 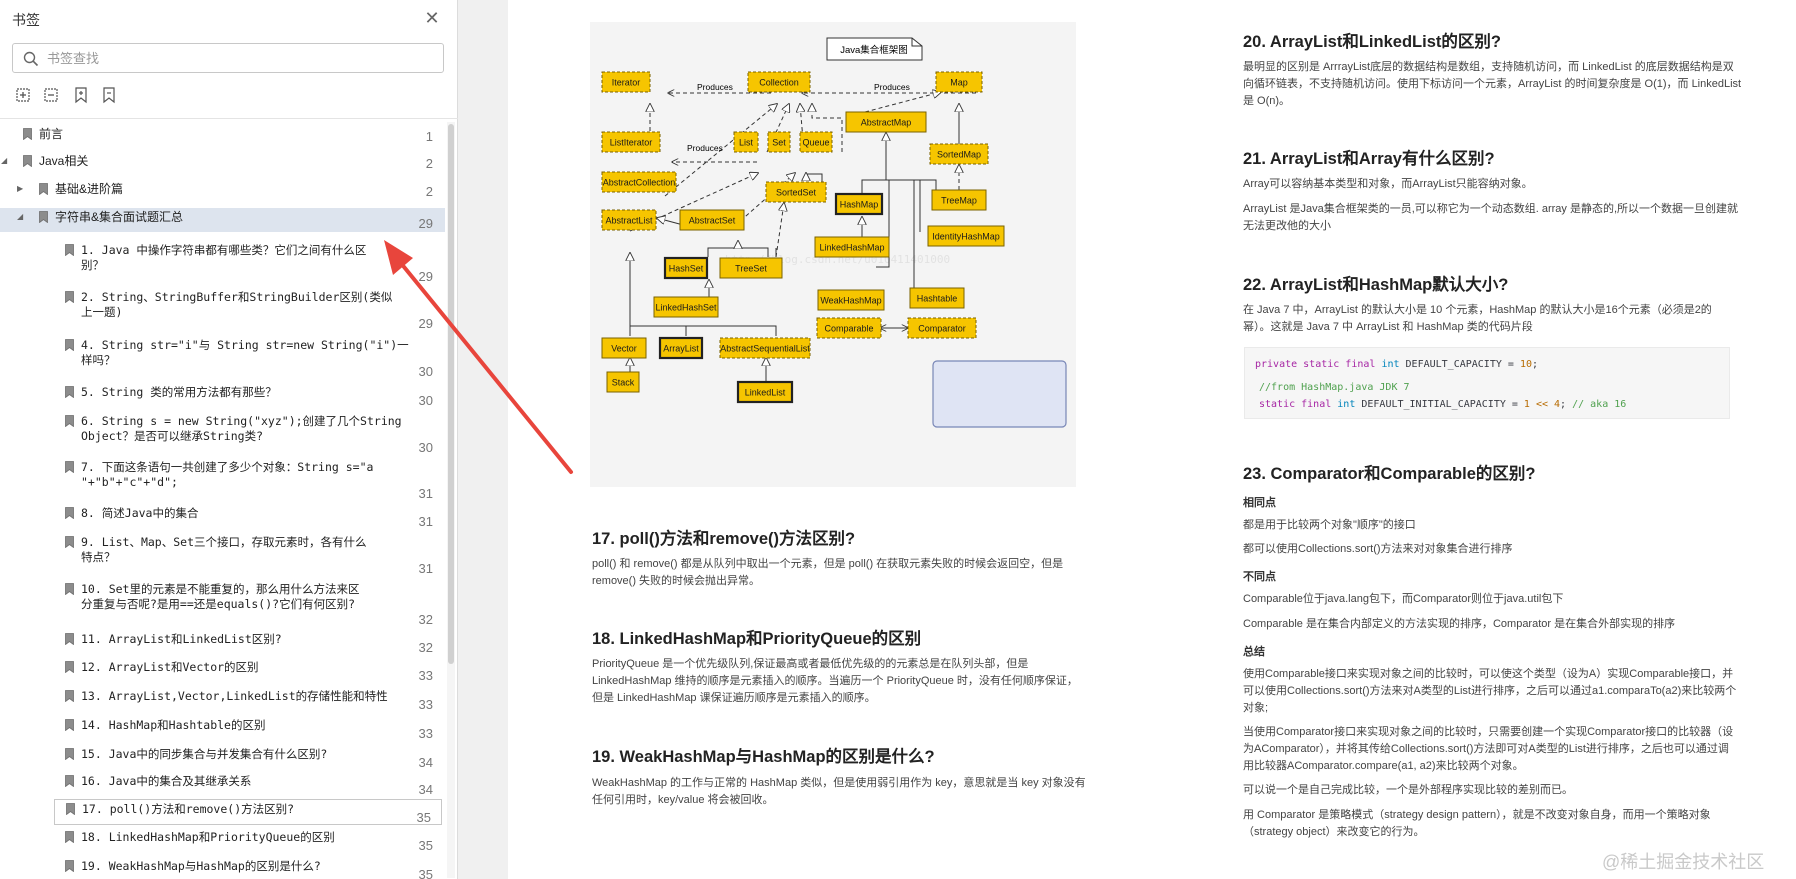 I want to click on bookmark-item: 14. HashMap和Hashtable的区别 33, so click(x=222, y=729).